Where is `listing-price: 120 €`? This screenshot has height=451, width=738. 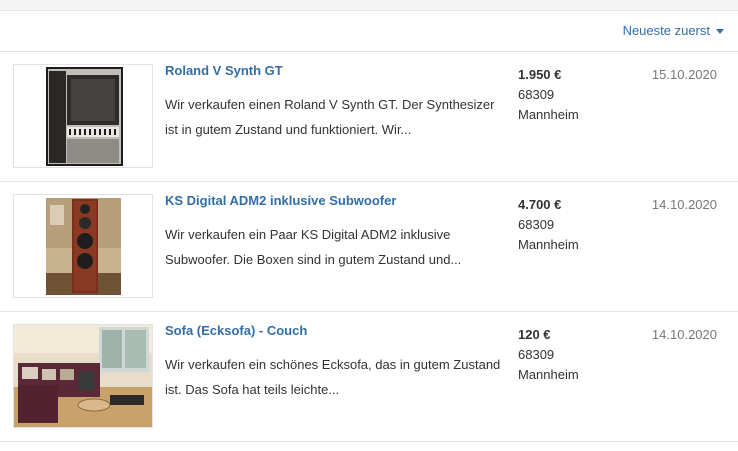
listing-price: 120 € is located at coordinates (534, 334).